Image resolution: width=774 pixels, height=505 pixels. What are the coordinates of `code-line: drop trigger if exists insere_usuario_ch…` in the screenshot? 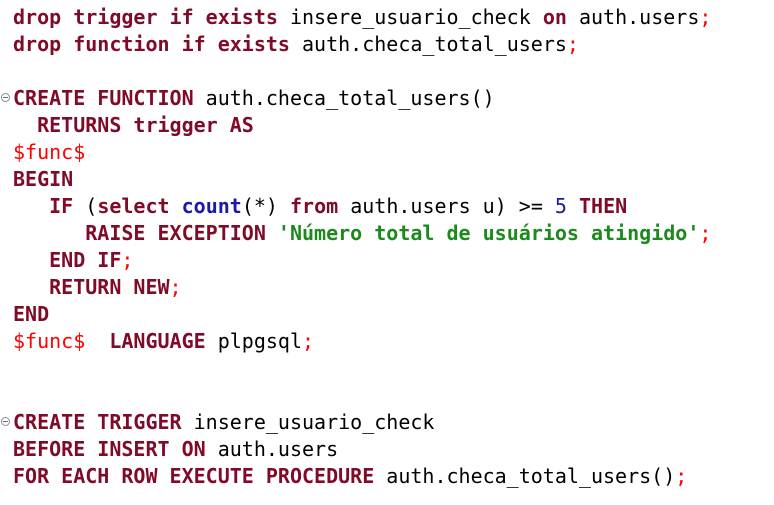 It's located at (387, 17).